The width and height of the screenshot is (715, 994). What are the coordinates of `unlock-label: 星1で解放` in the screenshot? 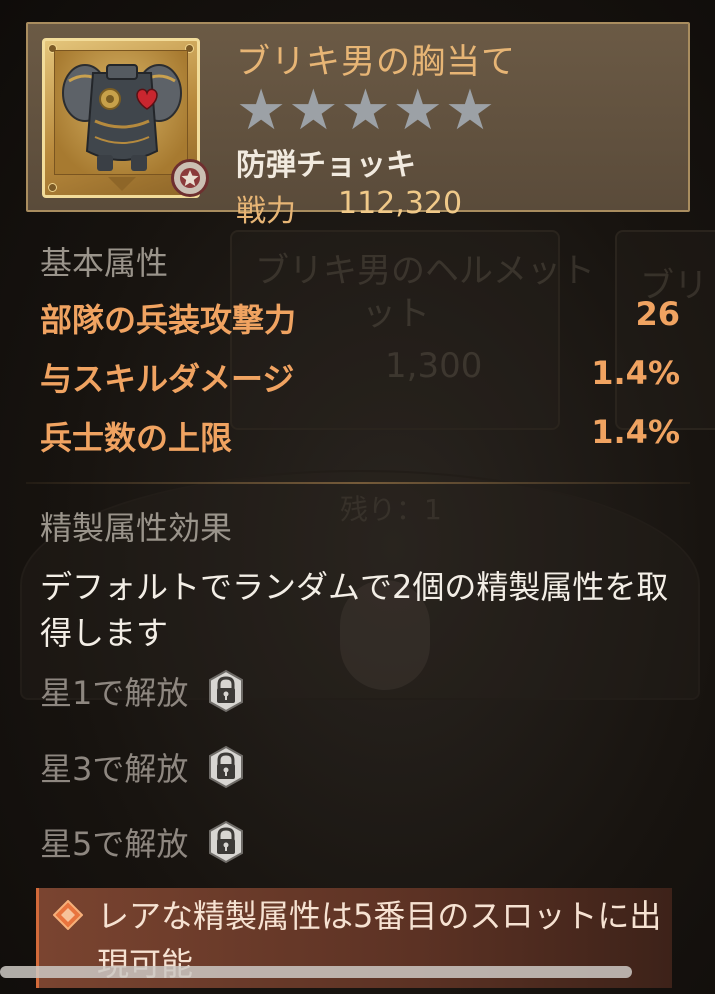 It's located at (114, 693).